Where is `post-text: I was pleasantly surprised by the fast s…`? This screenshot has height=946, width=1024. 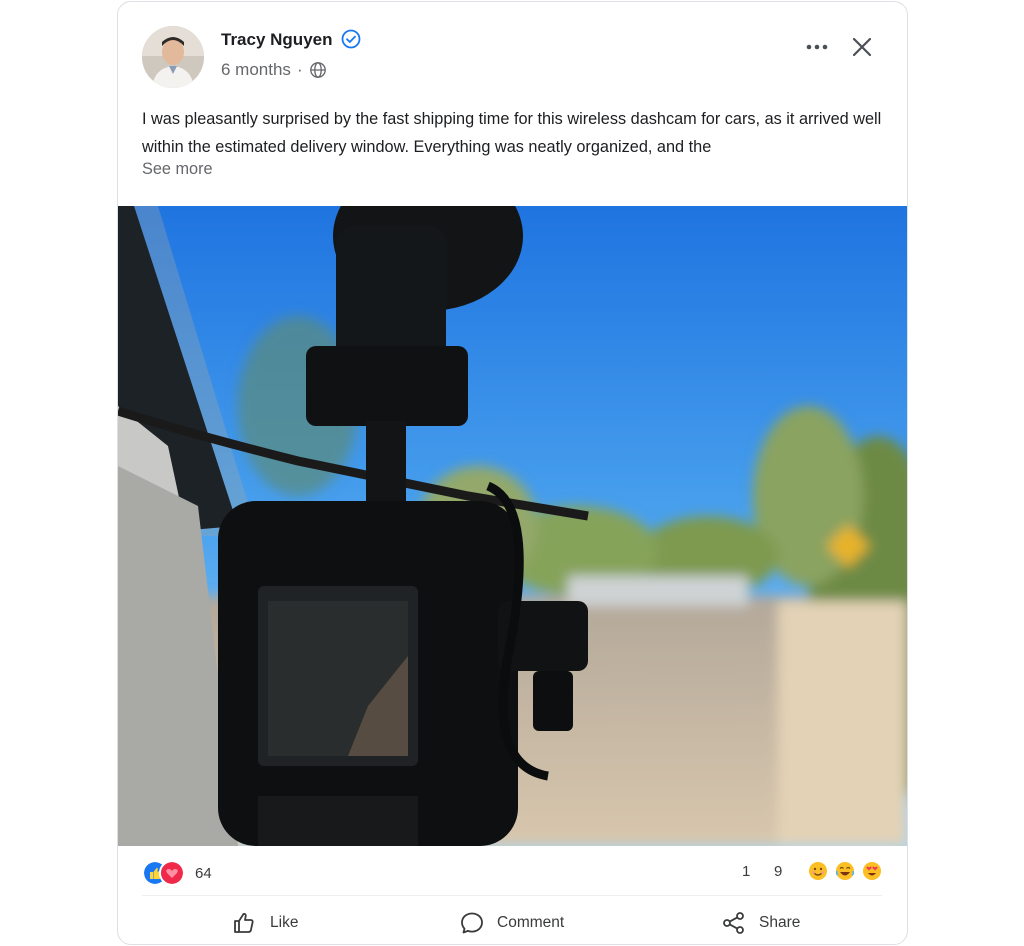 post-text: I was pleasantly surprised by the fast s… is located at coordinates (512, 133).